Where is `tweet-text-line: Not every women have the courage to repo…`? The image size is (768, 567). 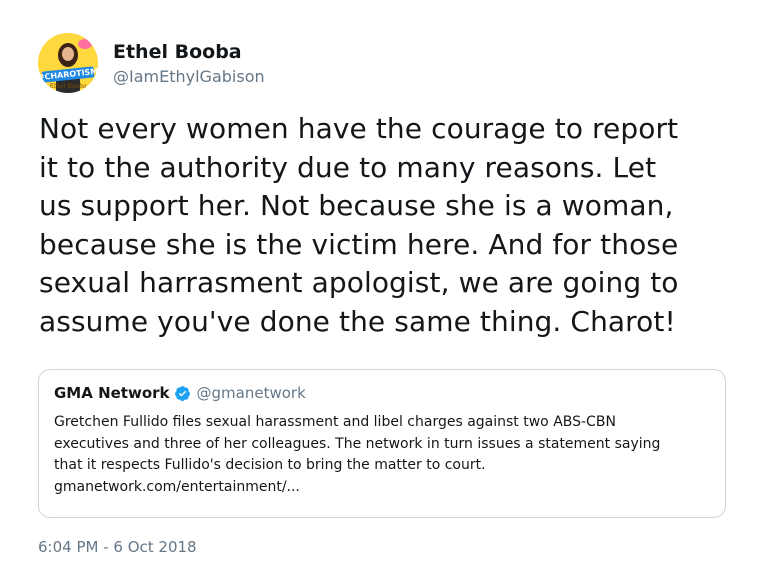
tweet-text-line: Not every women have the courage to repo… is located at coordinates (359, 128).